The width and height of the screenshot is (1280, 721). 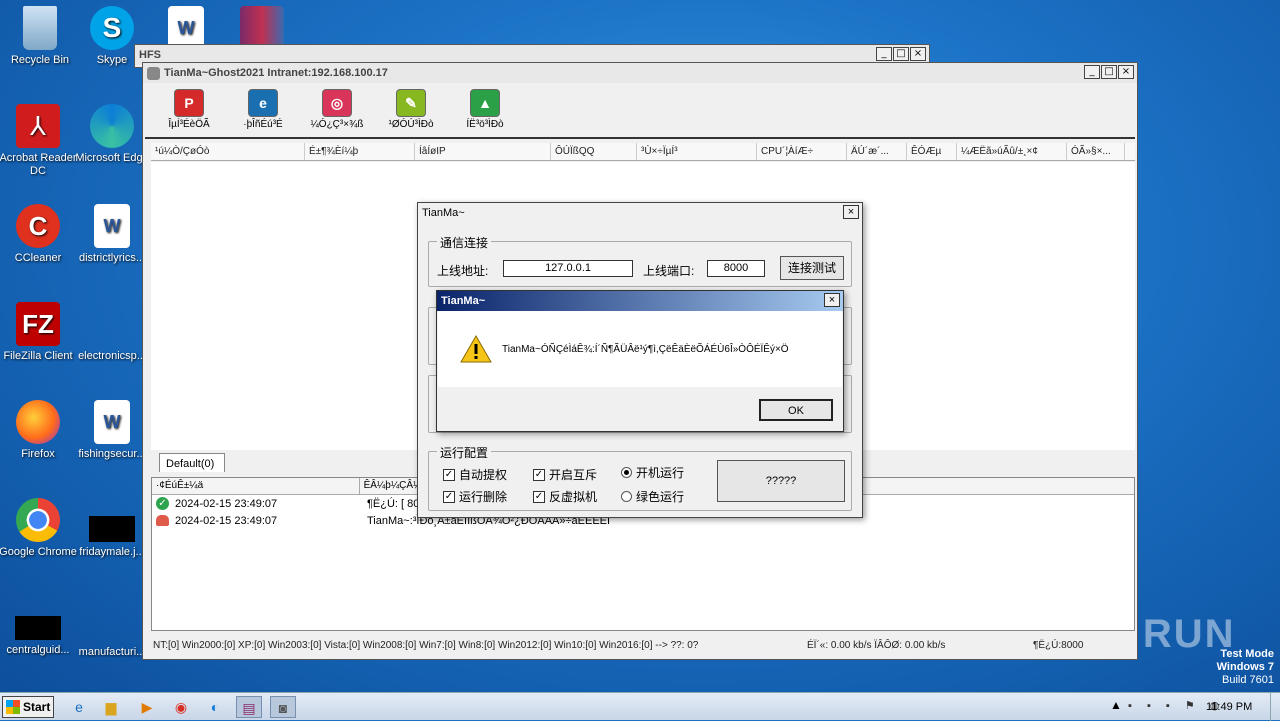 I want to click on toolbar-button-exit: ▲ ÍË³ö³ÌÐò, so click(x=485, y=111).